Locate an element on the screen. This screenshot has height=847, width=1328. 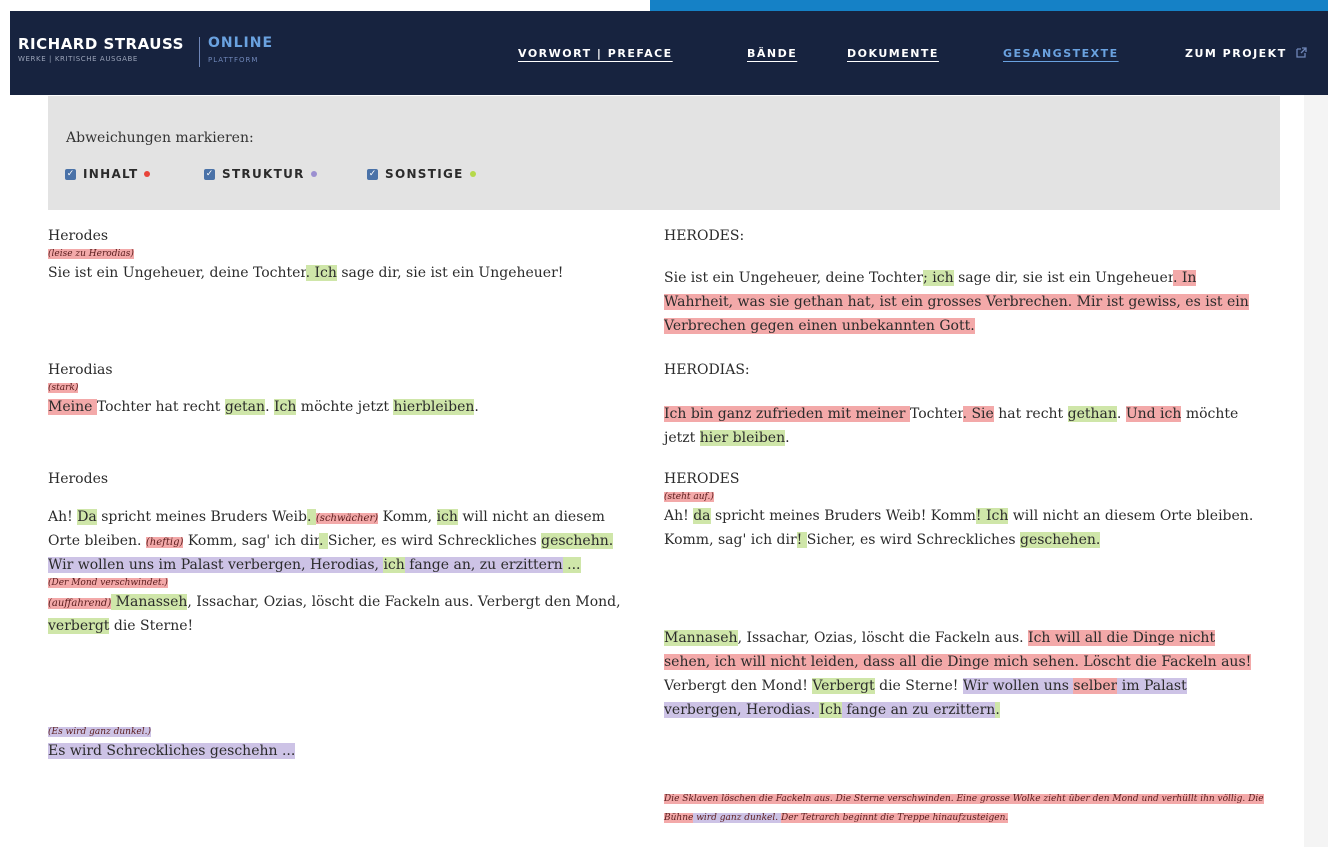
speaker-name: HERODIAS: is located at coordinates (707, 370).